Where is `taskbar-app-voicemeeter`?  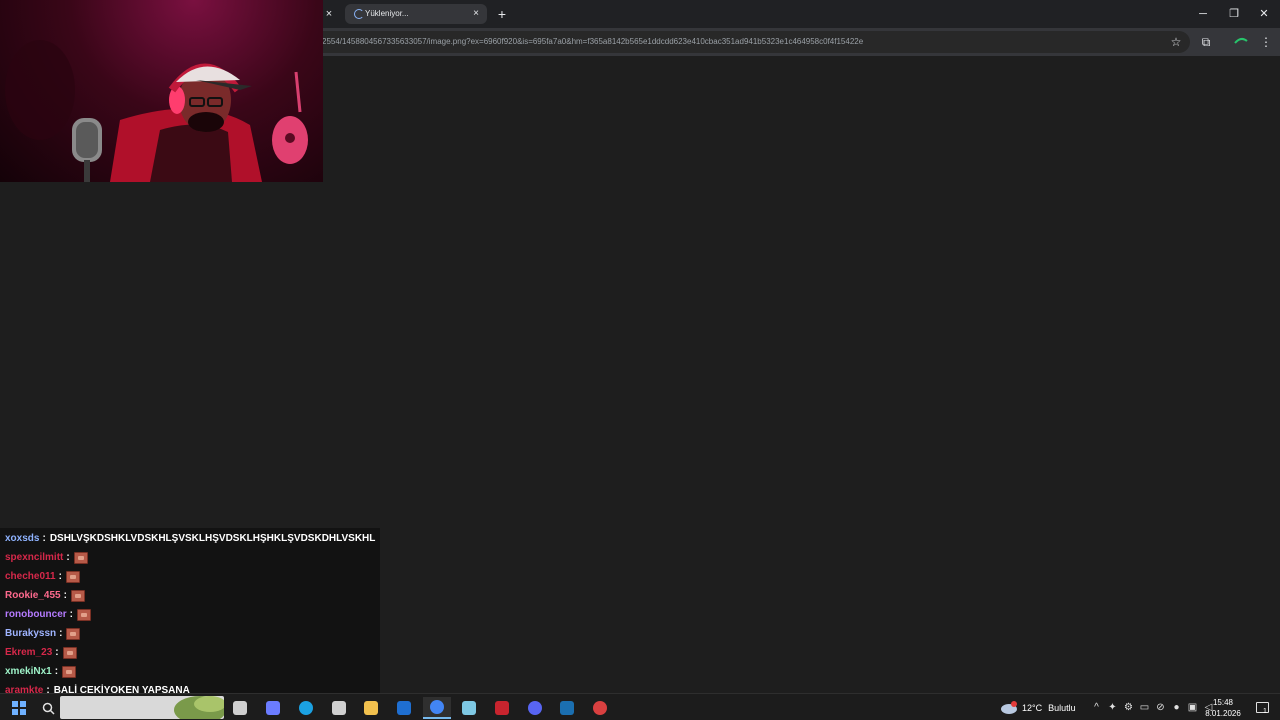 taskbar-app-voicemeeter is located at coordinates (502, 708).